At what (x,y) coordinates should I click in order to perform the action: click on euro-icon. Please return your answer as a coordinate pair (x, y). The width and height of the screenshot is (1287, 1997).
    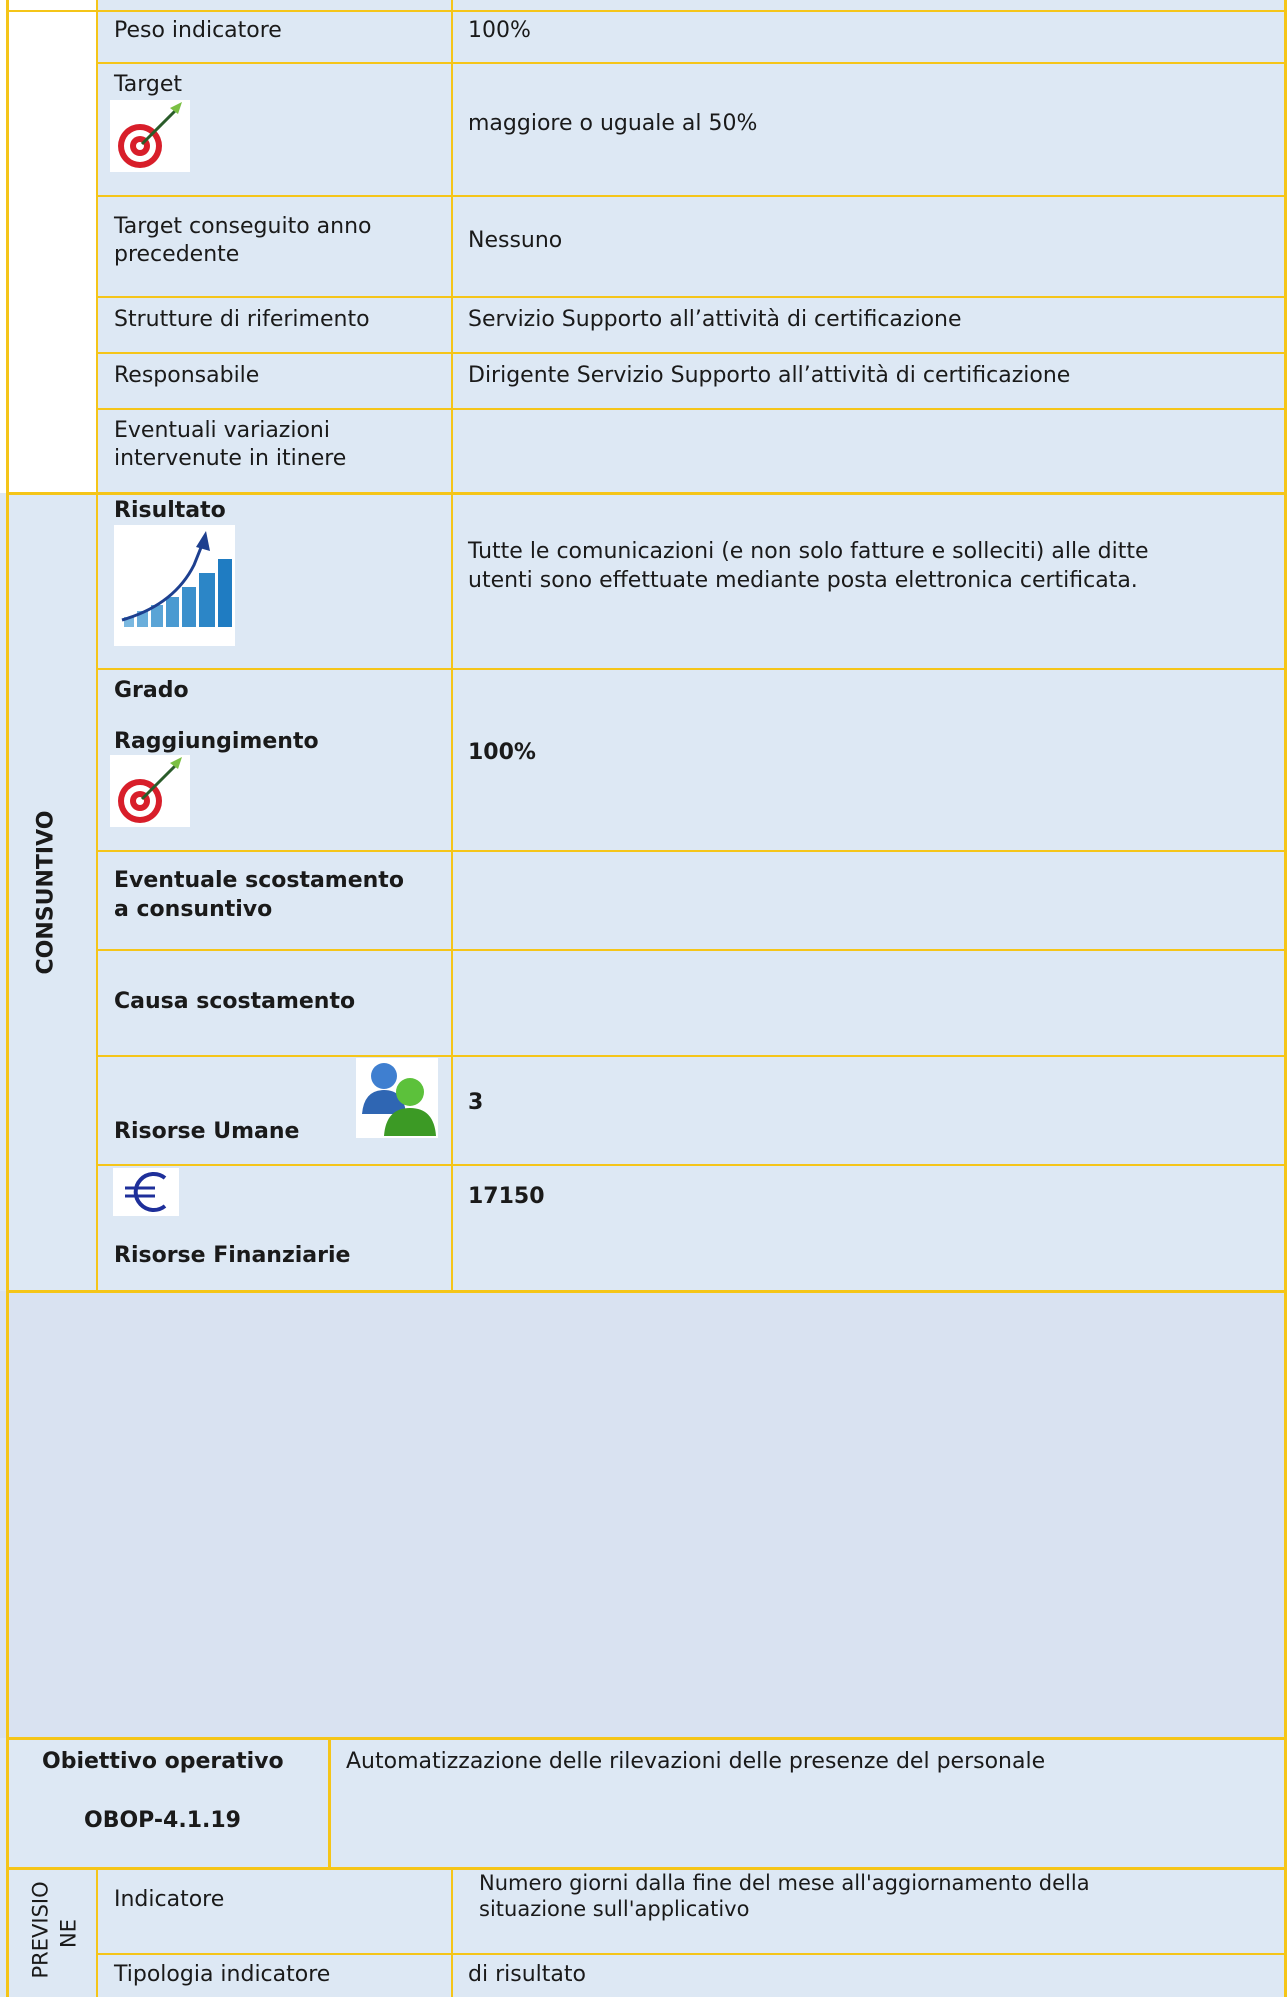
    Looking at the image, I should click on (146, 1192).